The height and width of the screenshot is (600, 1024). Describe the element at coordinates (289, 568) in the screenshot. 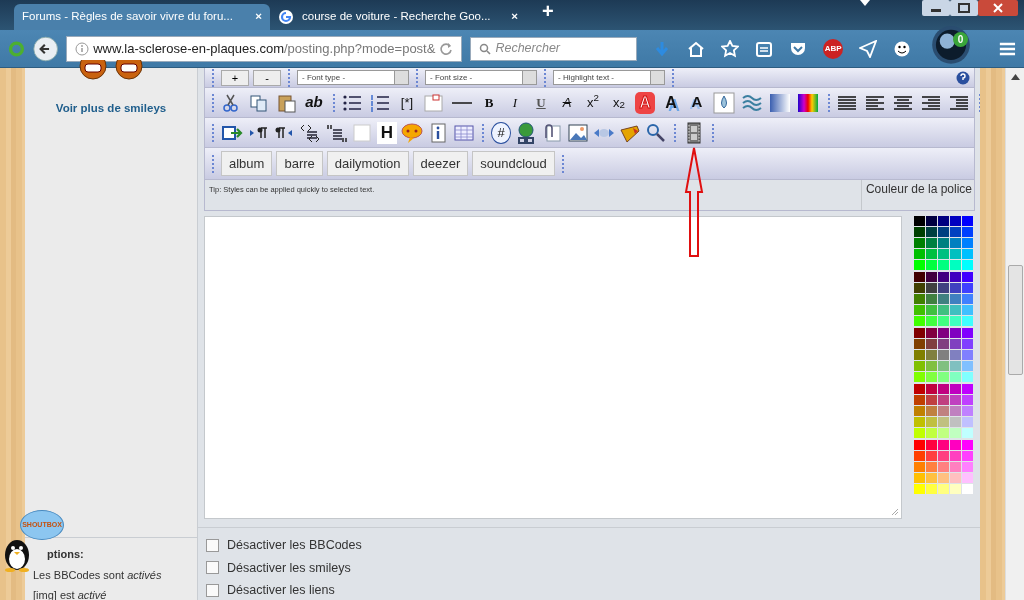

I see `checkbox-label: Désactiver les smileys` at that location.